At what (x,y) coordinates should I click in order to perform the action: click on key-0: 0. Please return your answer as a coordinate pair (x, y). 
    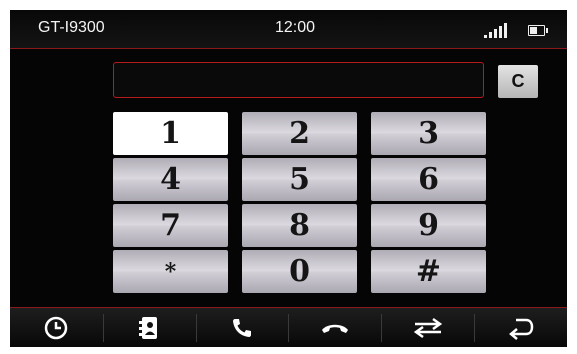
    Looking at the image, I should click on (299, 271).